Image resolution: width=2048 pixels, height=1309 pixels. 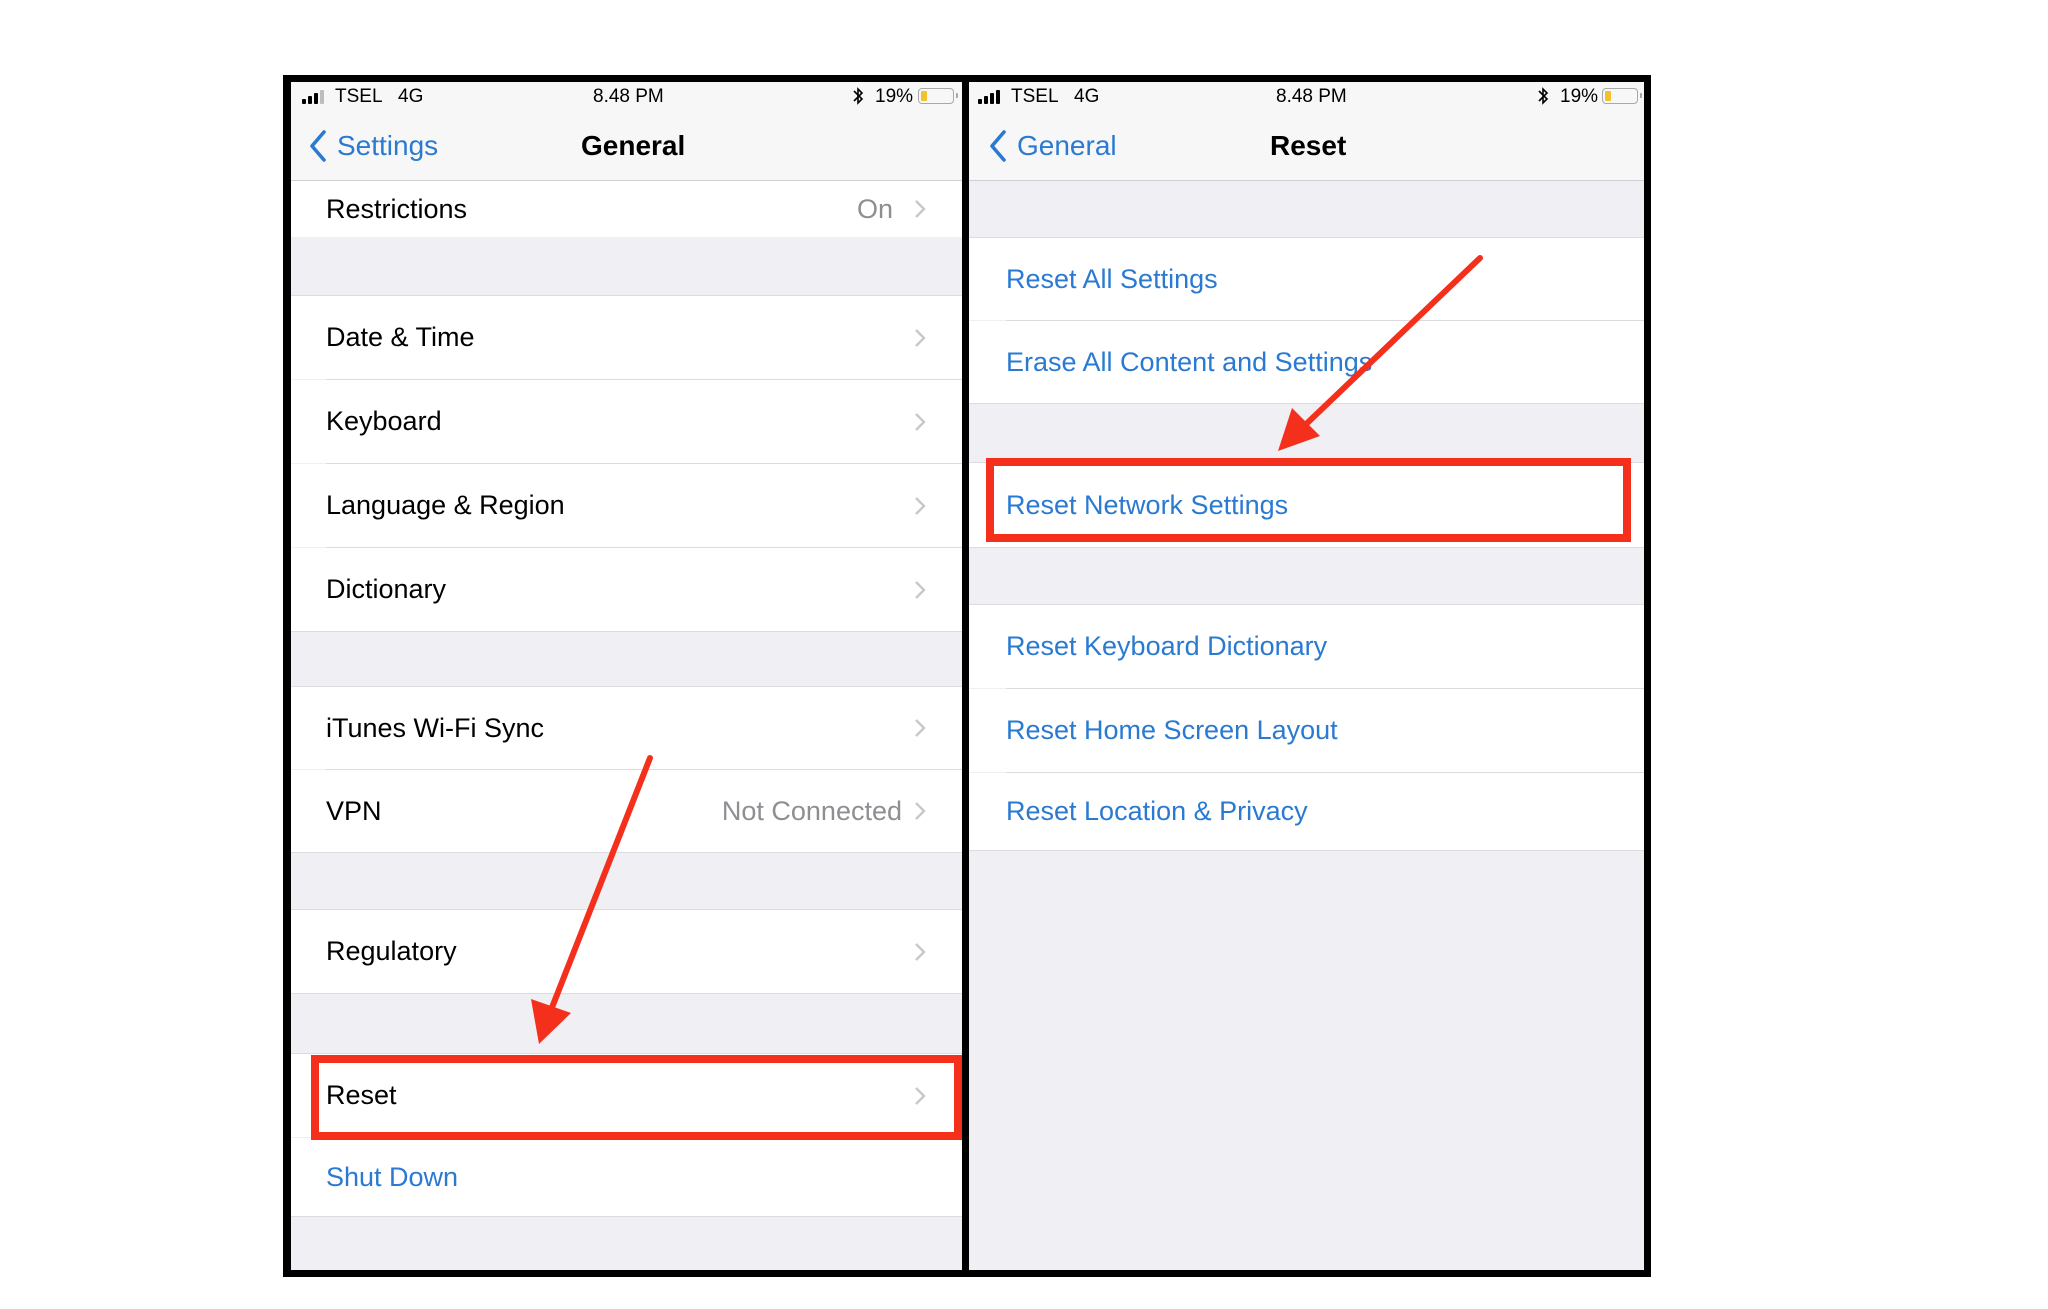 I want to click on reset-row-all-settings: Reset All Settings, so click(x=1306, y=279).